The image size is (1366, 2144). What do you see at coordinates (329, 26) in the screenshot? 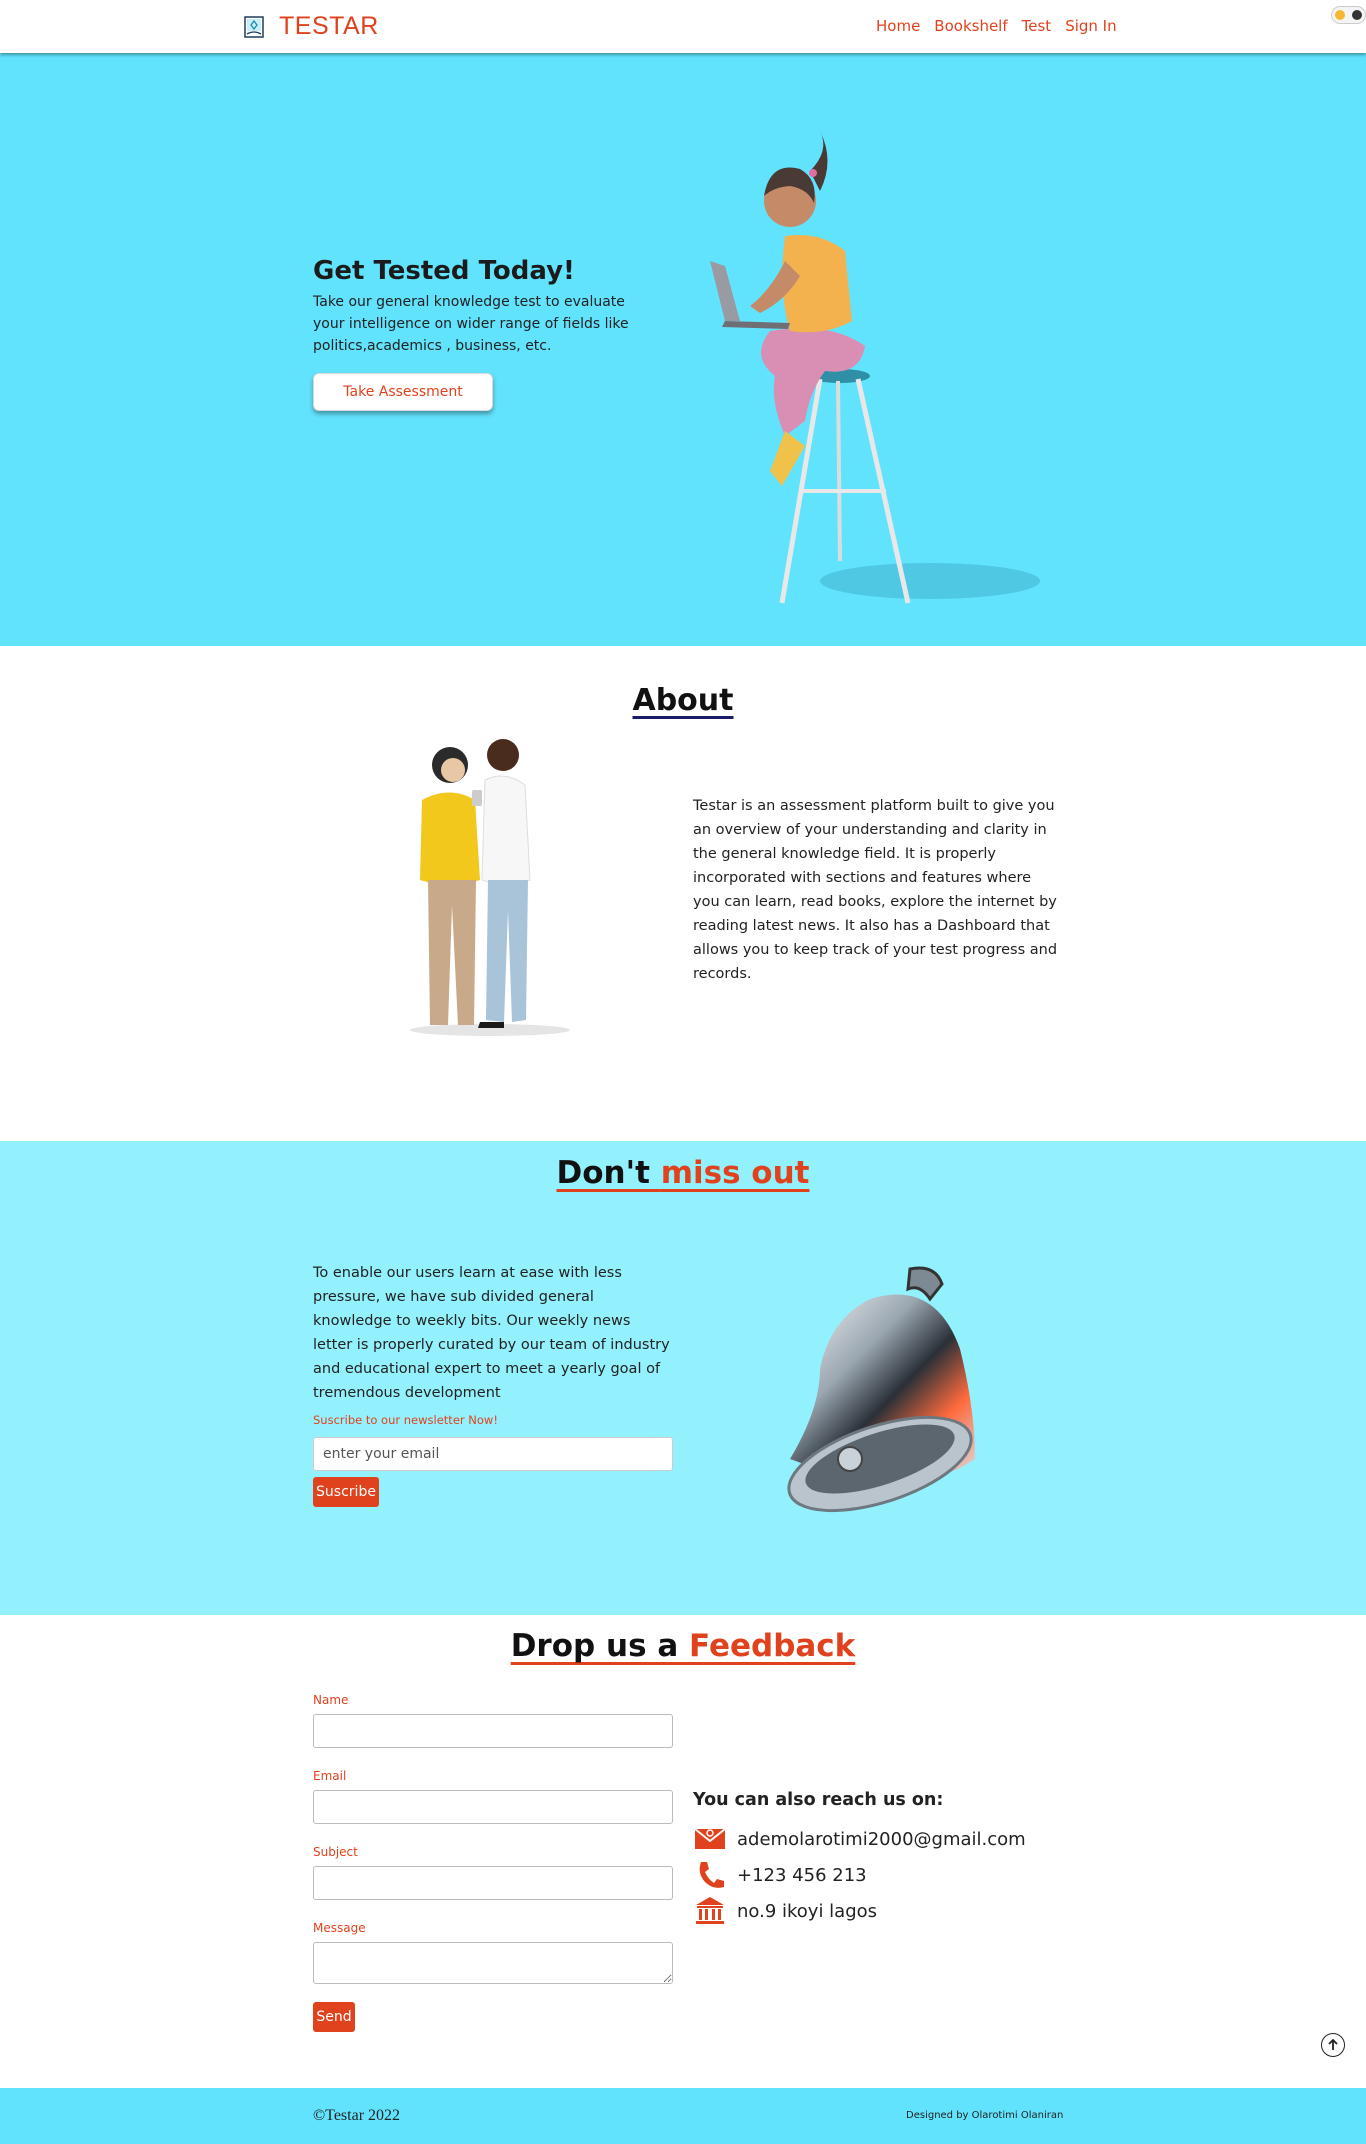
I see `brand-name: TESTAR` at bounding box center [329, 26].